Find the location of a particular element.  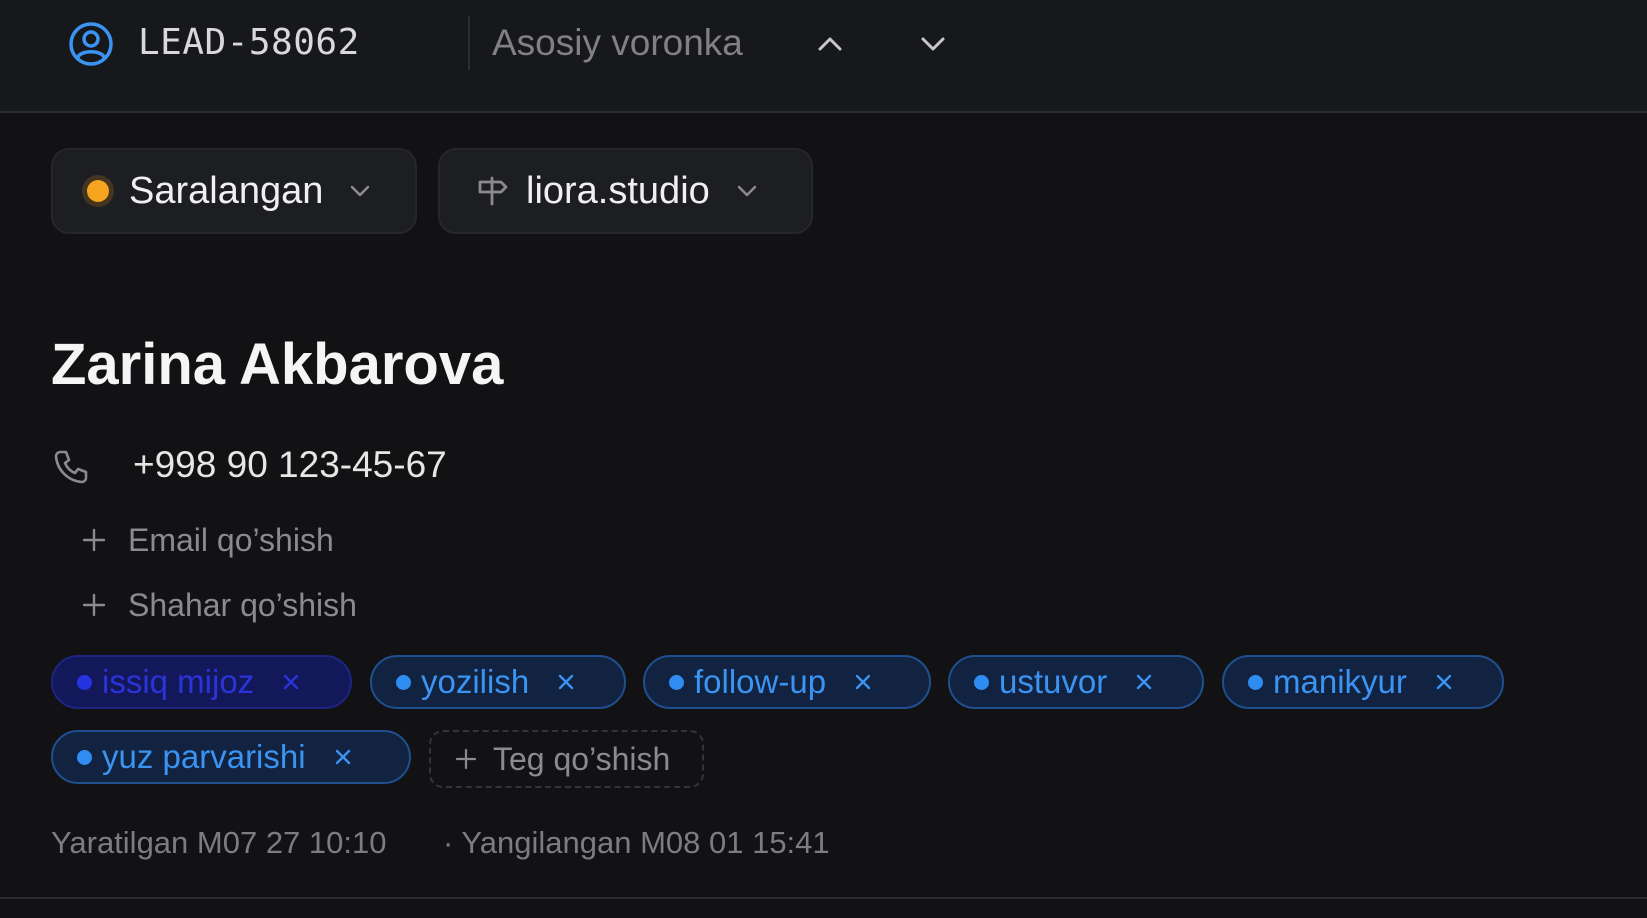

tag-label: ustuvor is located at coordinates (1053, 681).